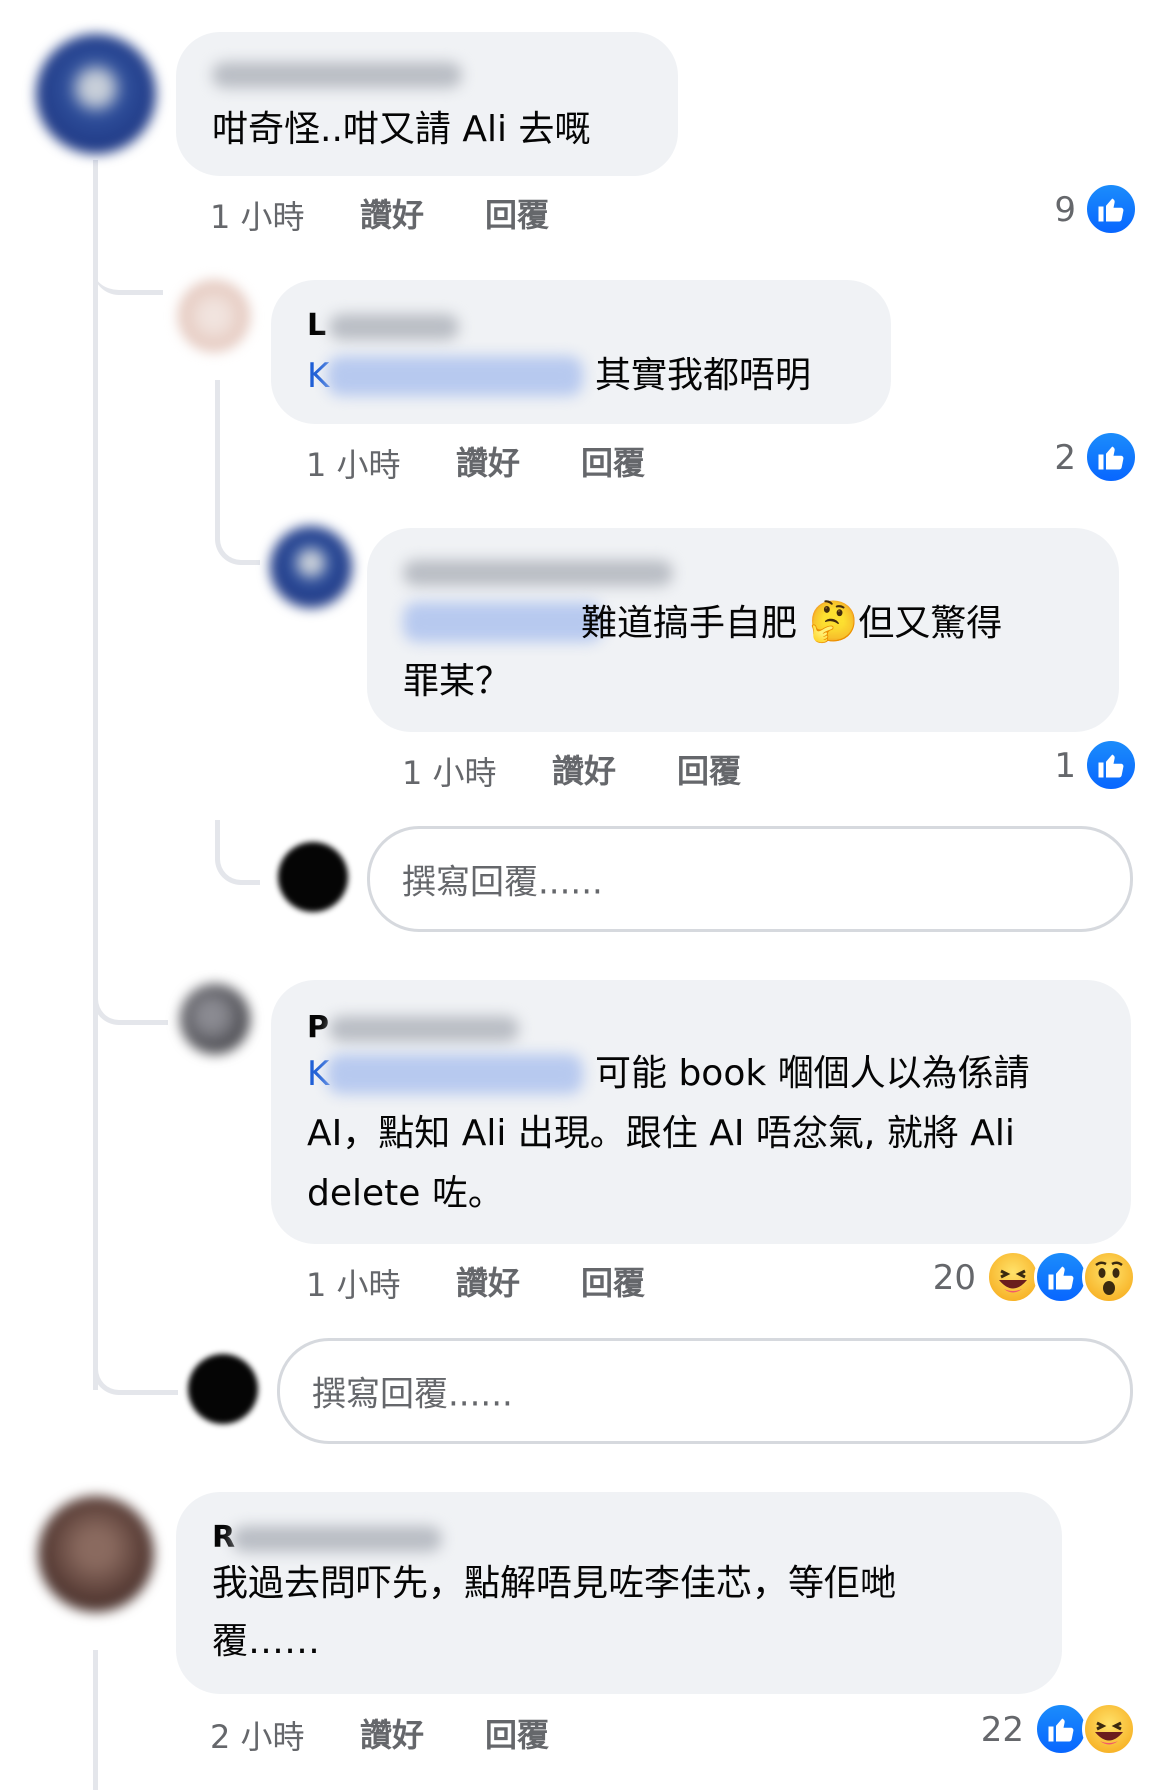  Describe the element at coordinates (986, 1730) in the screenshot. I see `reaction-count: 22` at that location.